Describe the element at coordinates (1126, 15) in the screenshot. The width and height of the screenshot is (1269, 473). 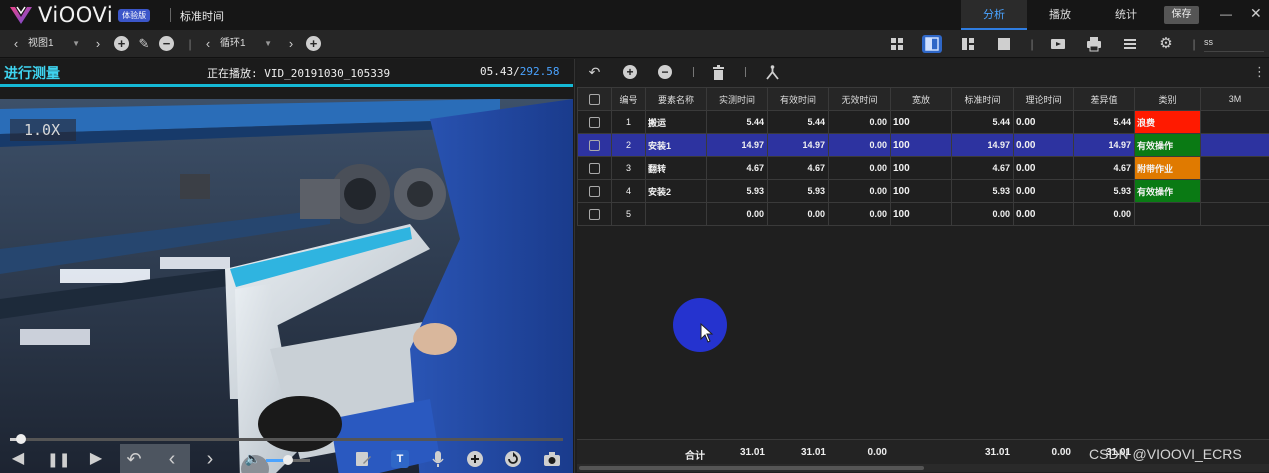
I see `tab-statistics: 统计` at that location.